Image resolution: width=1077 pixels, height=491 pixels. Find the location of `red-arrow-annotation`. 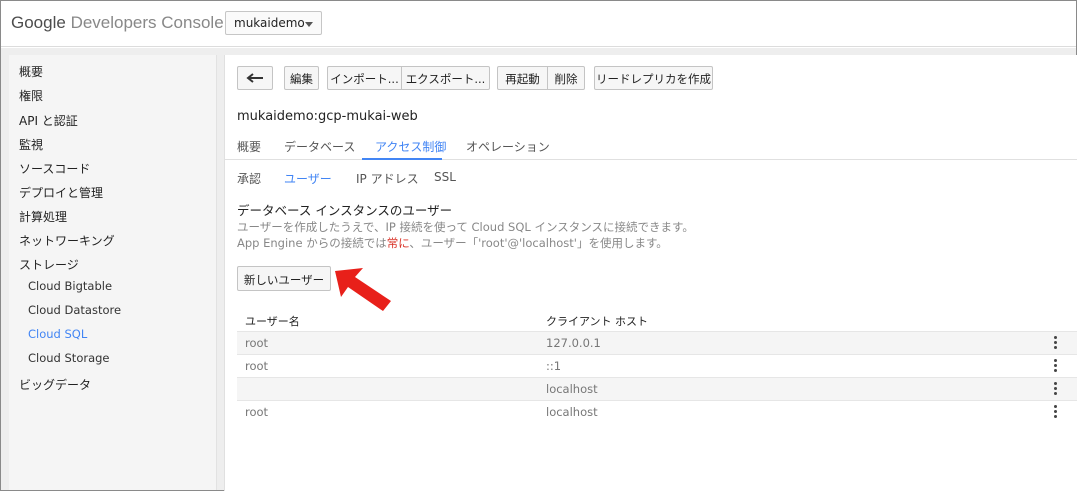

red-arrow-annotation is located at coordinates (363, 289).